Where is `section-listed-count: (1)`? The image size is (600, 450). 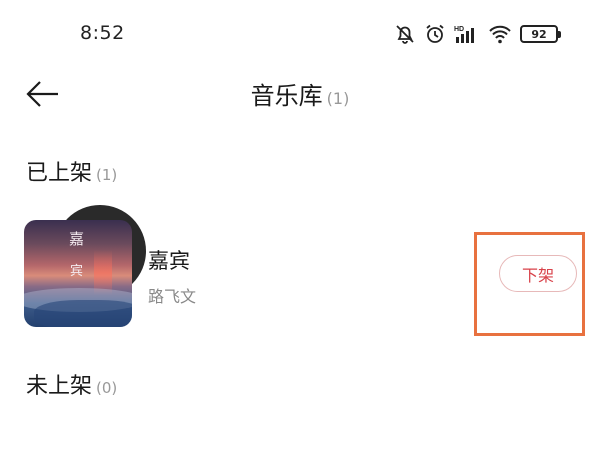
section-listed-count: (1) is located at coordinates (107, 175).